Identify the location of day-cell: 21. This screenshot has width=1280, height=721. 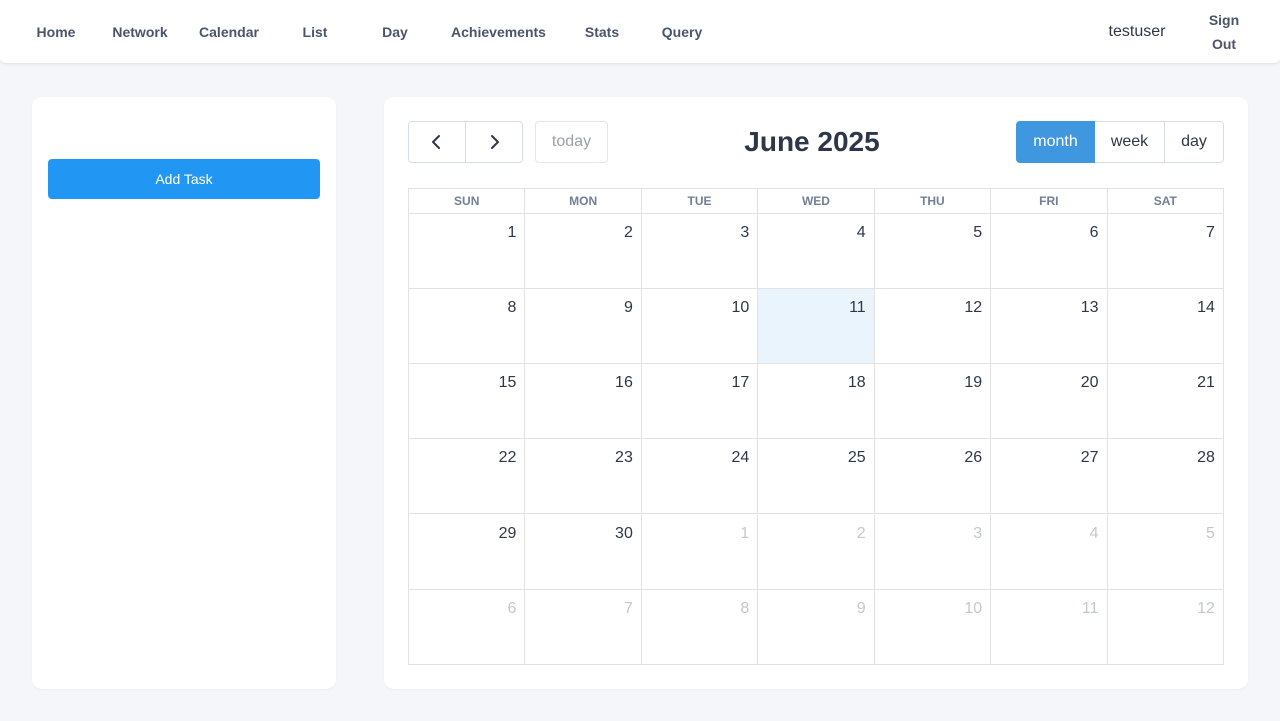
(1164, 401).